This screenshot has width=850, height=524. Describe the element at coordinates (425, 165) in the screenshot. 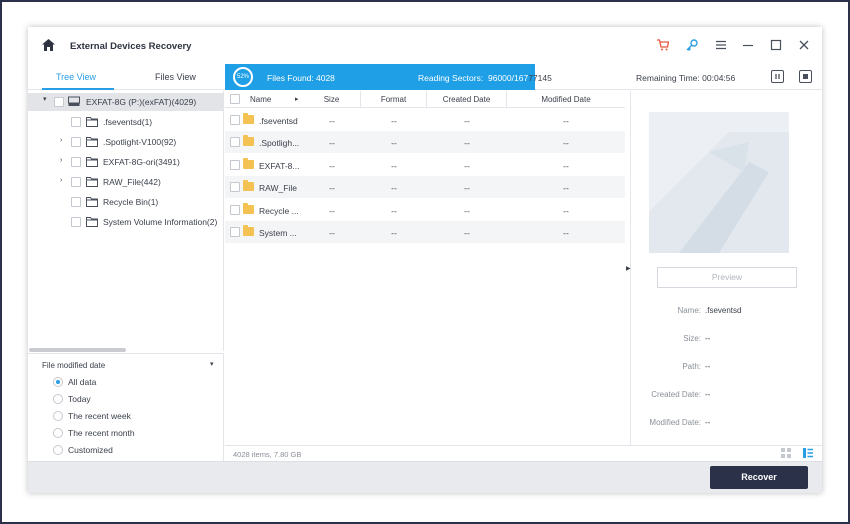

I see `table-row: EXFAT-8... -- -- -- --` at that location.